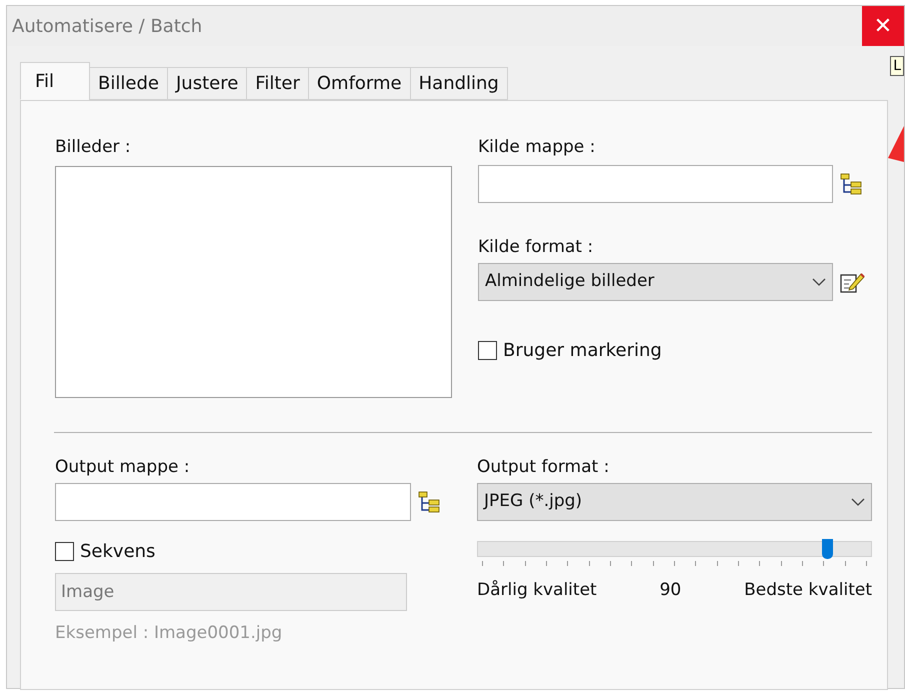 This screenshot has width=905, height=693. I want to click on output-folder-label: Output mappe :, so click(123, 467).